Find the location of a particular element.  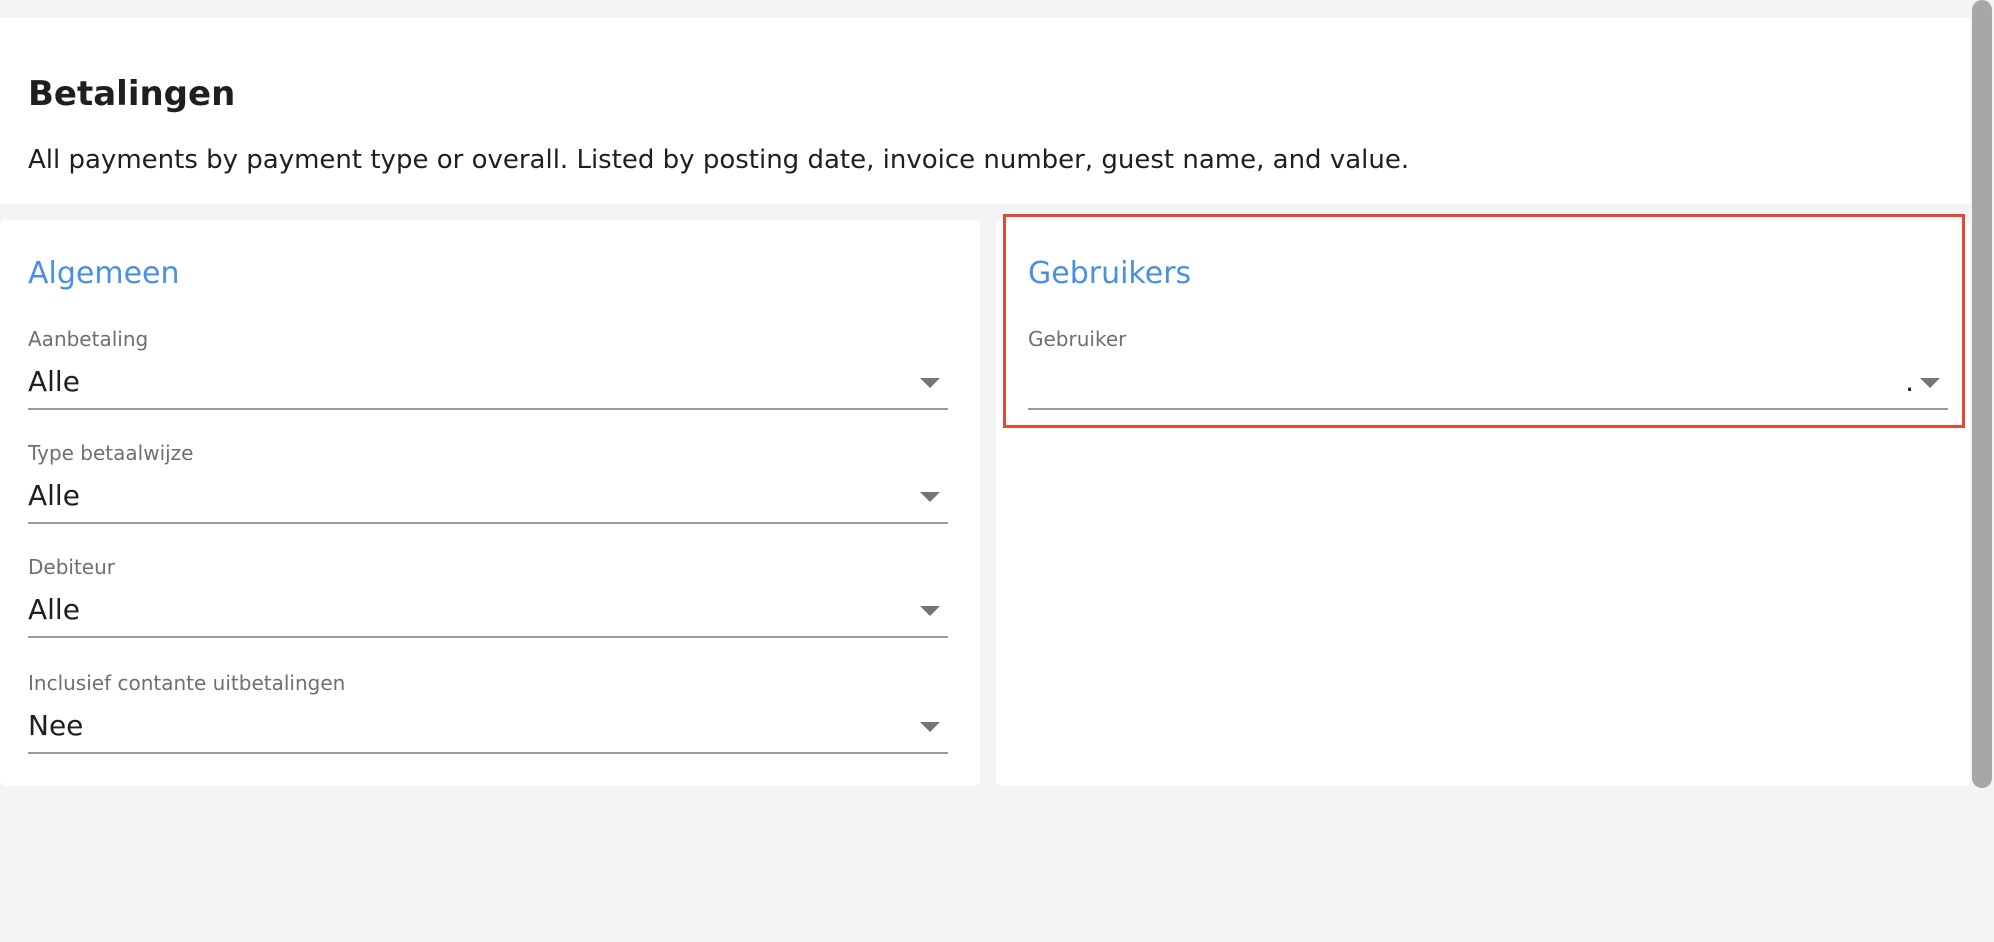

scrollbar-thumb is located at coordinates (1982, 394).